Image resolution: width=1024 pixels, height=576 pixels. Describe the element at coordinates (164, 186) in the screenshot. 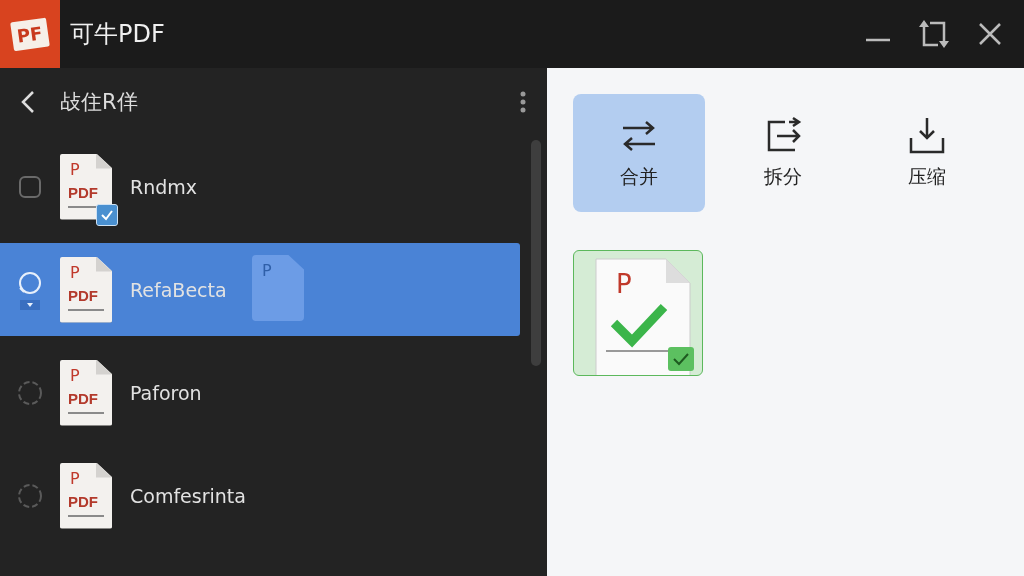

I see `file-name: Rndmx` at that location.